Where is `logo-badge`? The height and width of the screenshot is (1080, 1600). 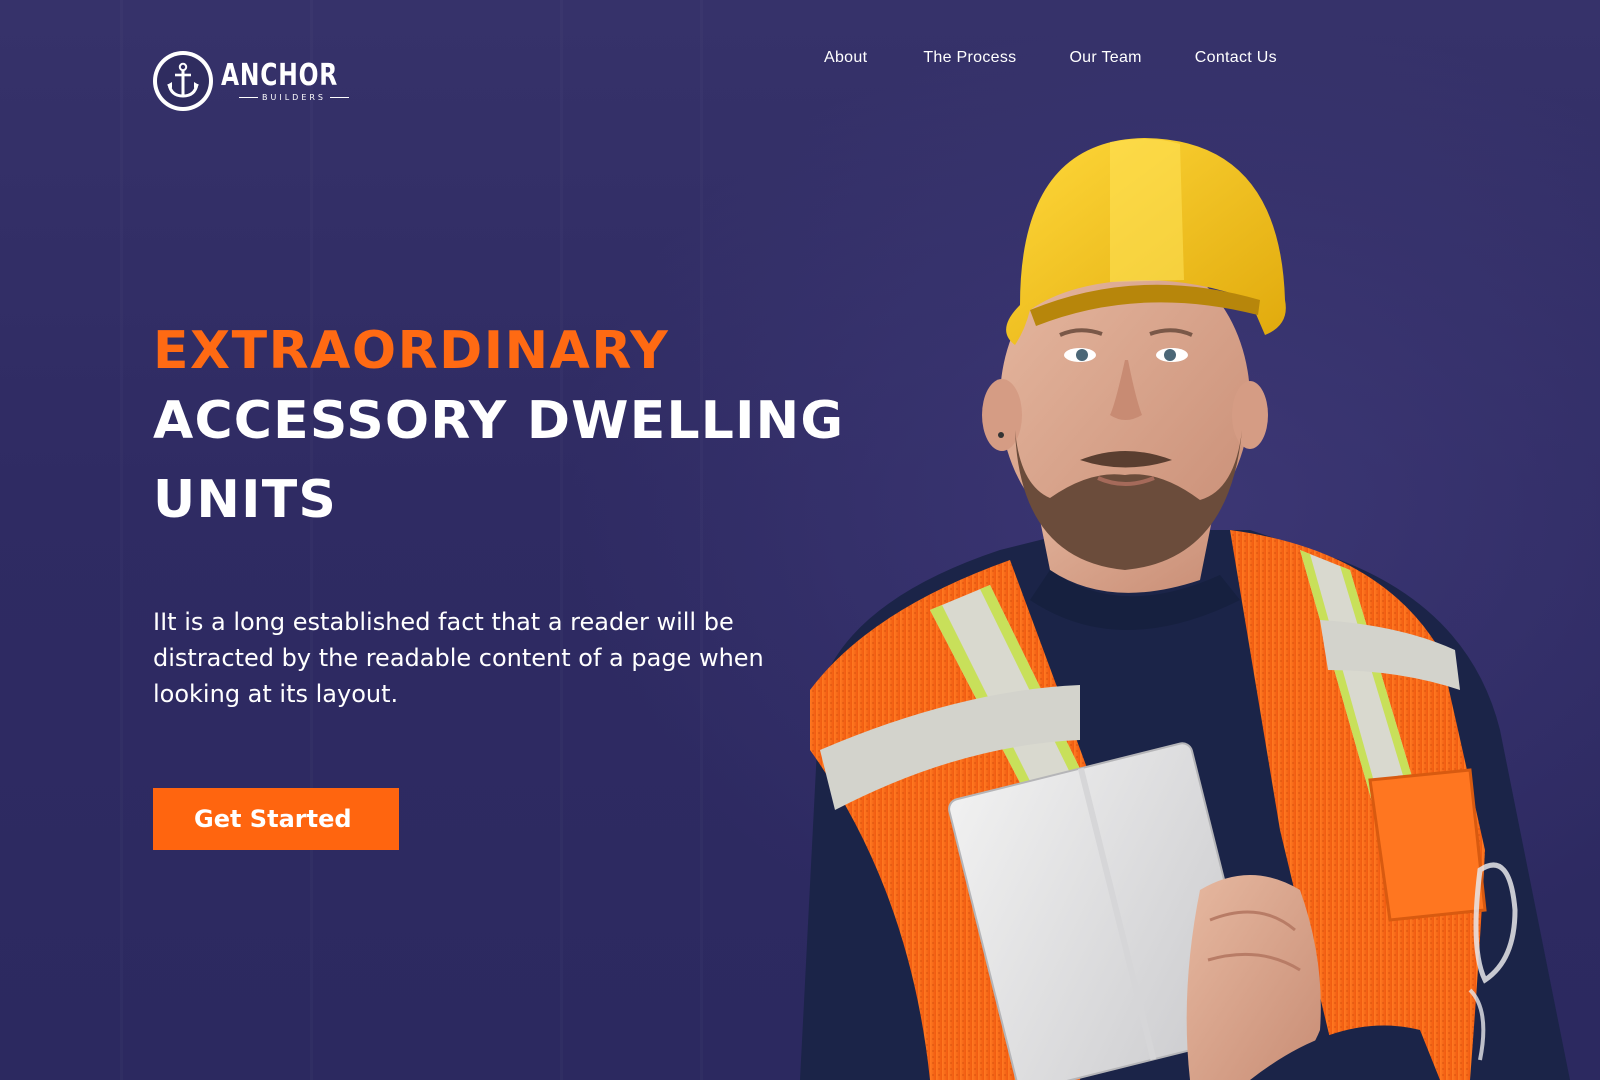
logo-badge is located at coordinates (183, 81).